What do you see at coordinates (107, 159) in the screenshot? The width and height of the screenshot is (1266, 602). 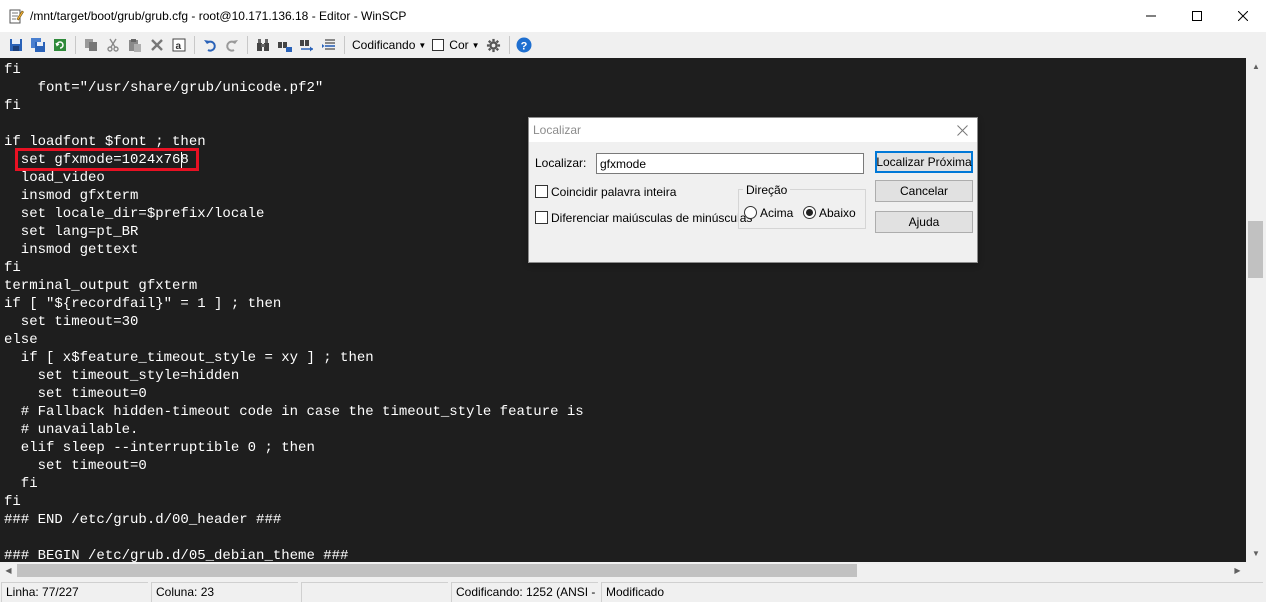 I see `highlight-annotation-box` at bounding box center [107, 159].